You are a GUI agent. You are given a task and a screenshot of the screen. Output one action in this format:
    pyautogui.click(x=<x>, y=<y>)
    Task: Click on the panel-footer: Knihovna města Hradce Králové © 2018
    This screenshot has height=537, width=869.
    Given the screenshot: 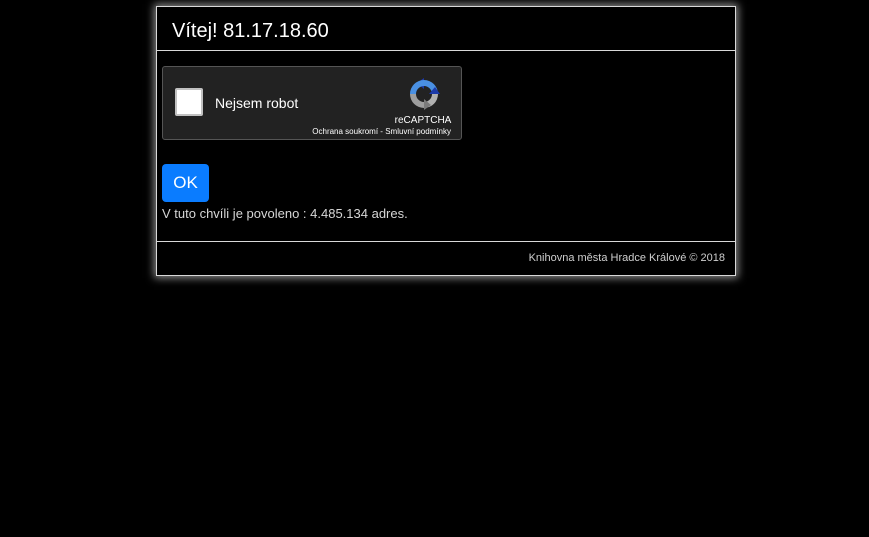 What is the action you would take?
    pyautogui.click(x=446, y=258)
    